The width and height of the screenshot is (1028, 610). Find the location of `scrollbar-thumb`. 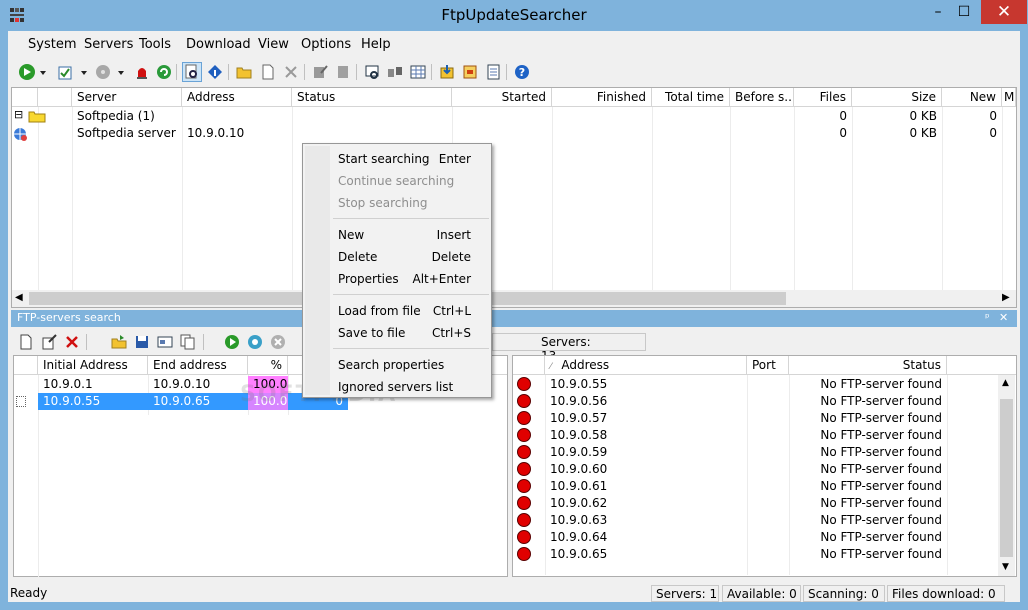

scrollbar-thumb is located at coordinates (1006, 478).